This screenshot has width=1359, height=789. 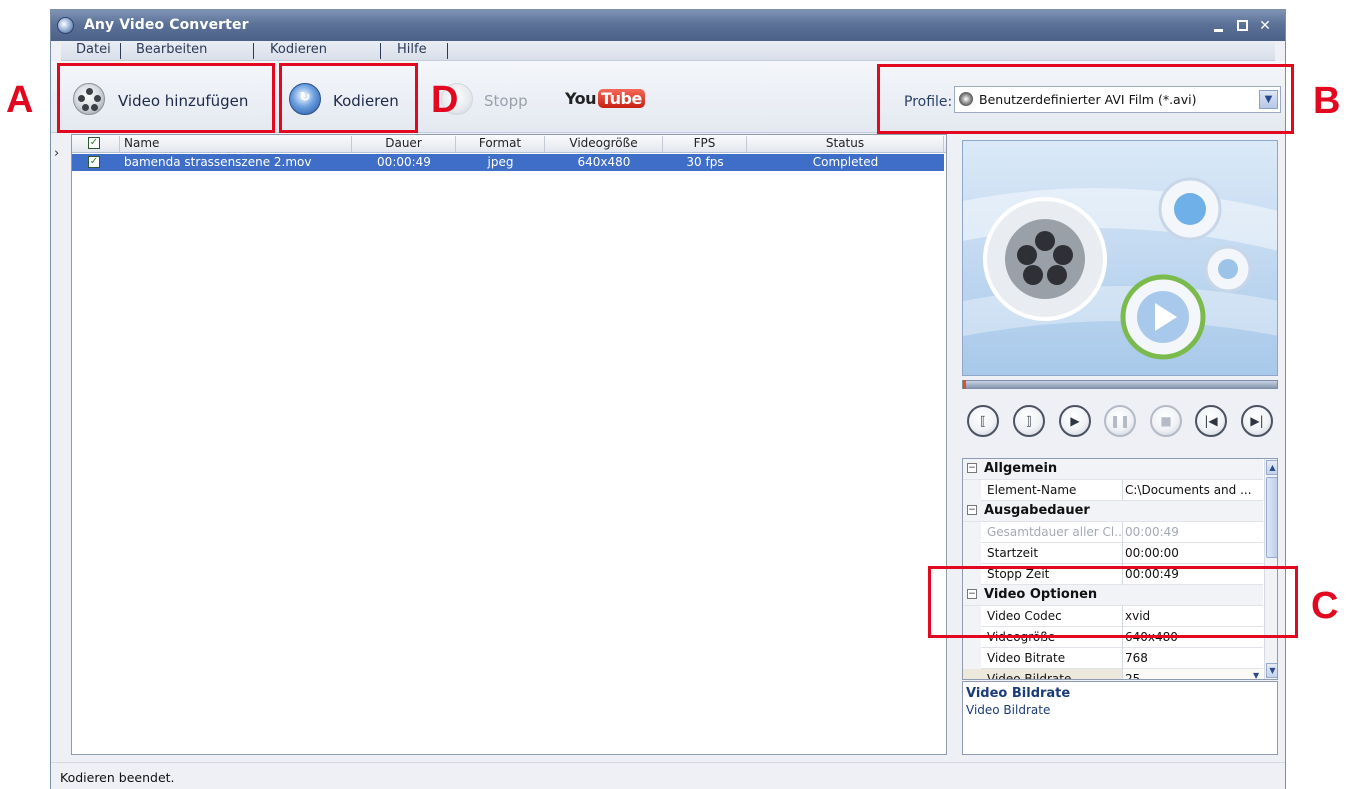 I want to click on previous-button: |◀, so click(x=1211, y=421).